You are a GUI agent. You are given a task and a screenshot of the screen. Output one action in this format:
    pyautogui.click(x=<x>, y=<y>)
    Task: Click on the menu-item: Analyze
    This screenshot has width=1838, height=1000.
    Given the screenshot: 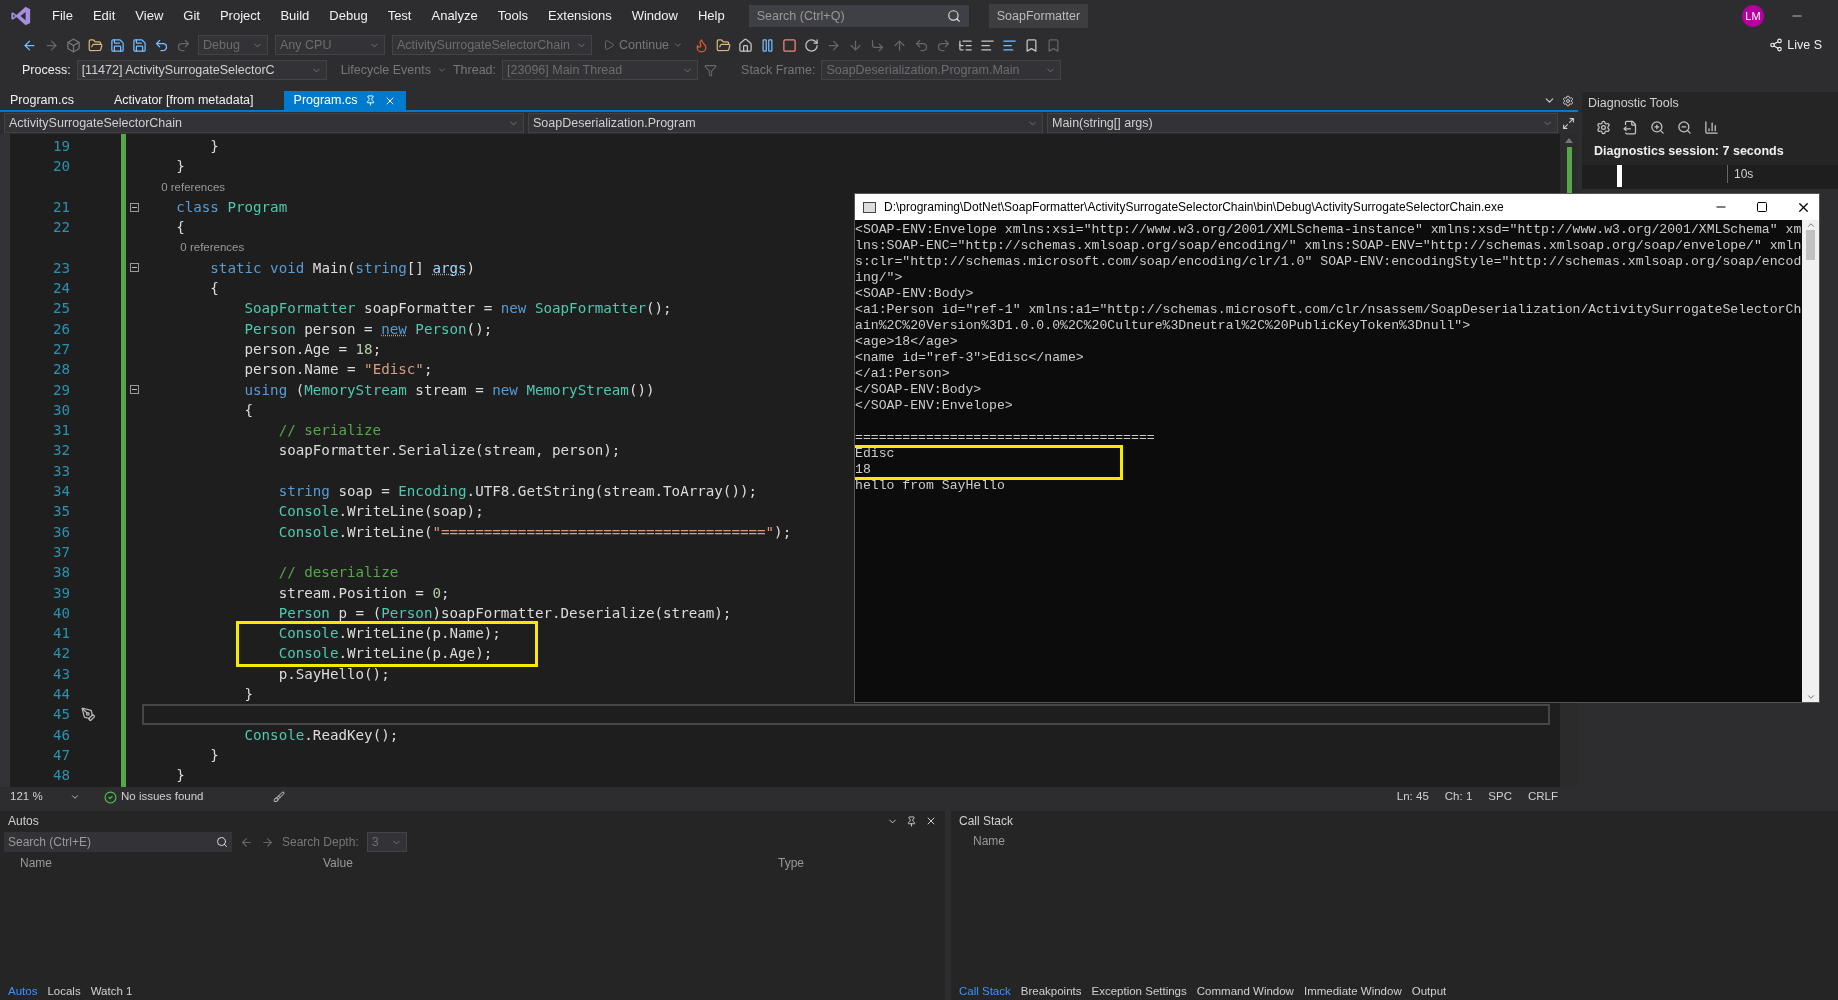 What is the action you would take?
    pyautogui.click(x=454, y=16)
    